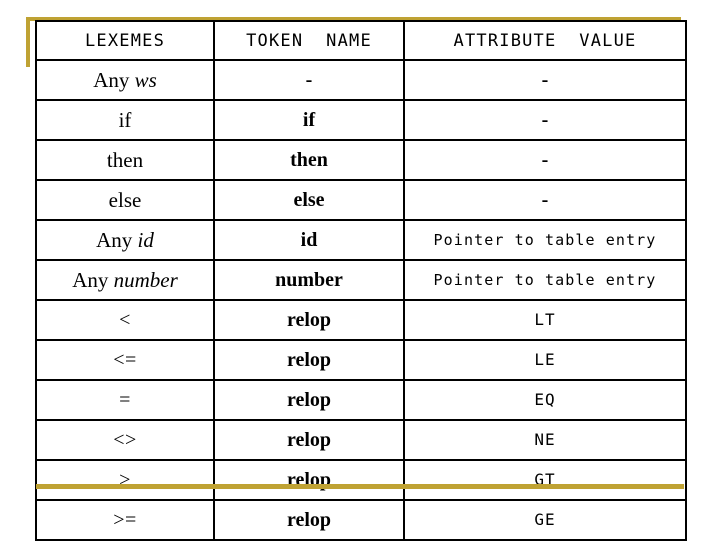 Image resolution: width=720 pixels, height=541 pixels. I want to click on column-header-attribute-value-label: ATTRIBUTE VALUE, so click(545, 40).